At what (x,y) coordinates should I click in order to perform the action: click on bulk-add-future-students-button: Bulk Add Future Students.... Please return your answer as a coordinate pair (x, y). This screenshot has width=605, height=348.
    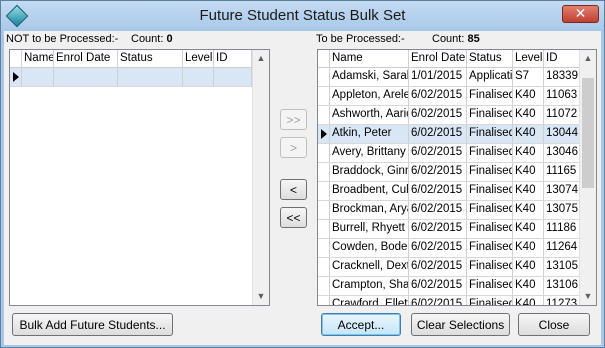
    Looking at the image, I should click on (92, 324).